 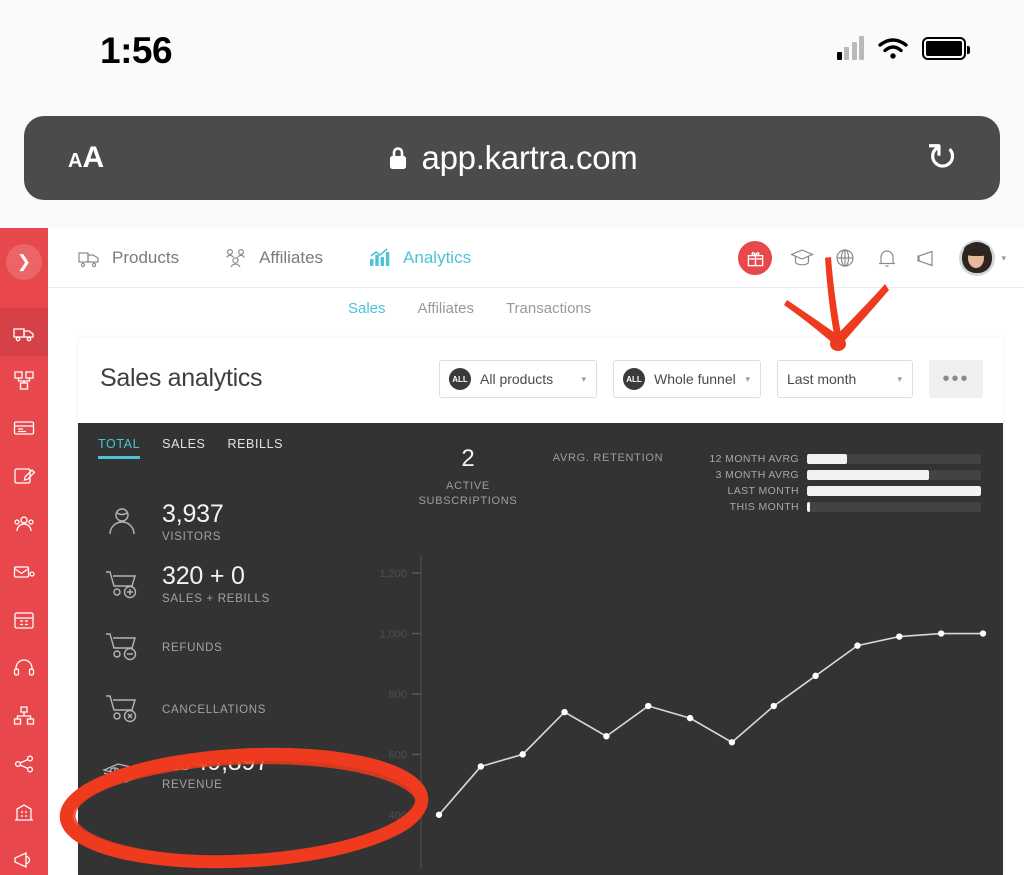 I want to click on filter-label: All products, so click(x=517, y=379).